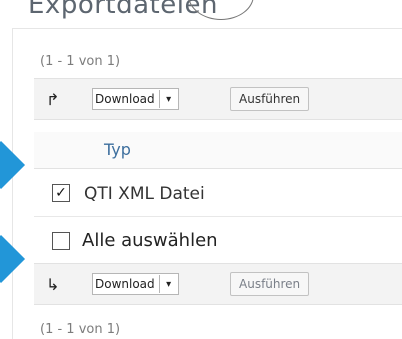 The image size is (402, 339). I want to click on action-select-top: Download ▾, so click(135, 99).